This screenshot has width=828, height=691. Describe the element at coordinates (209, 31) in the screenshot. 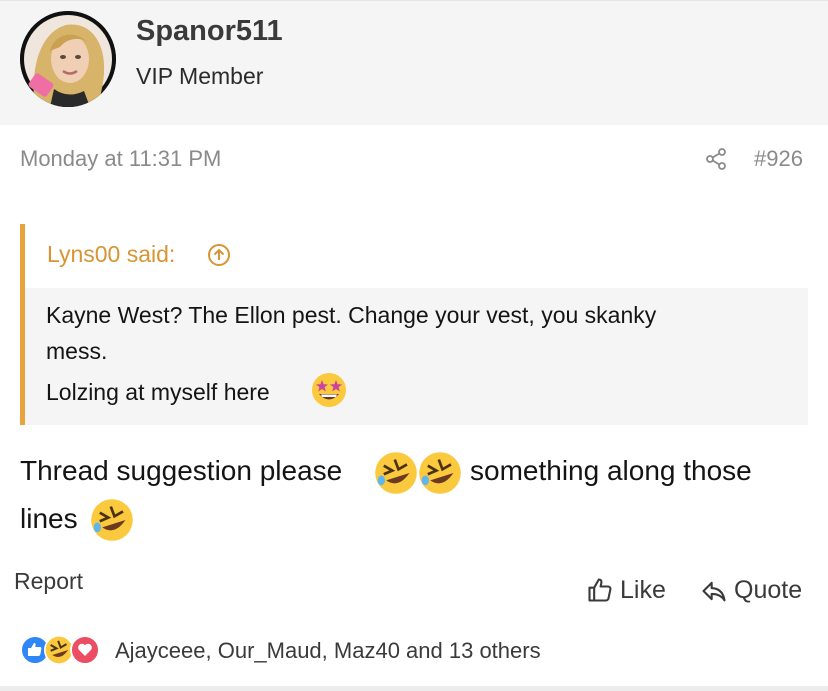

I see `username: Spanor511` at that location.